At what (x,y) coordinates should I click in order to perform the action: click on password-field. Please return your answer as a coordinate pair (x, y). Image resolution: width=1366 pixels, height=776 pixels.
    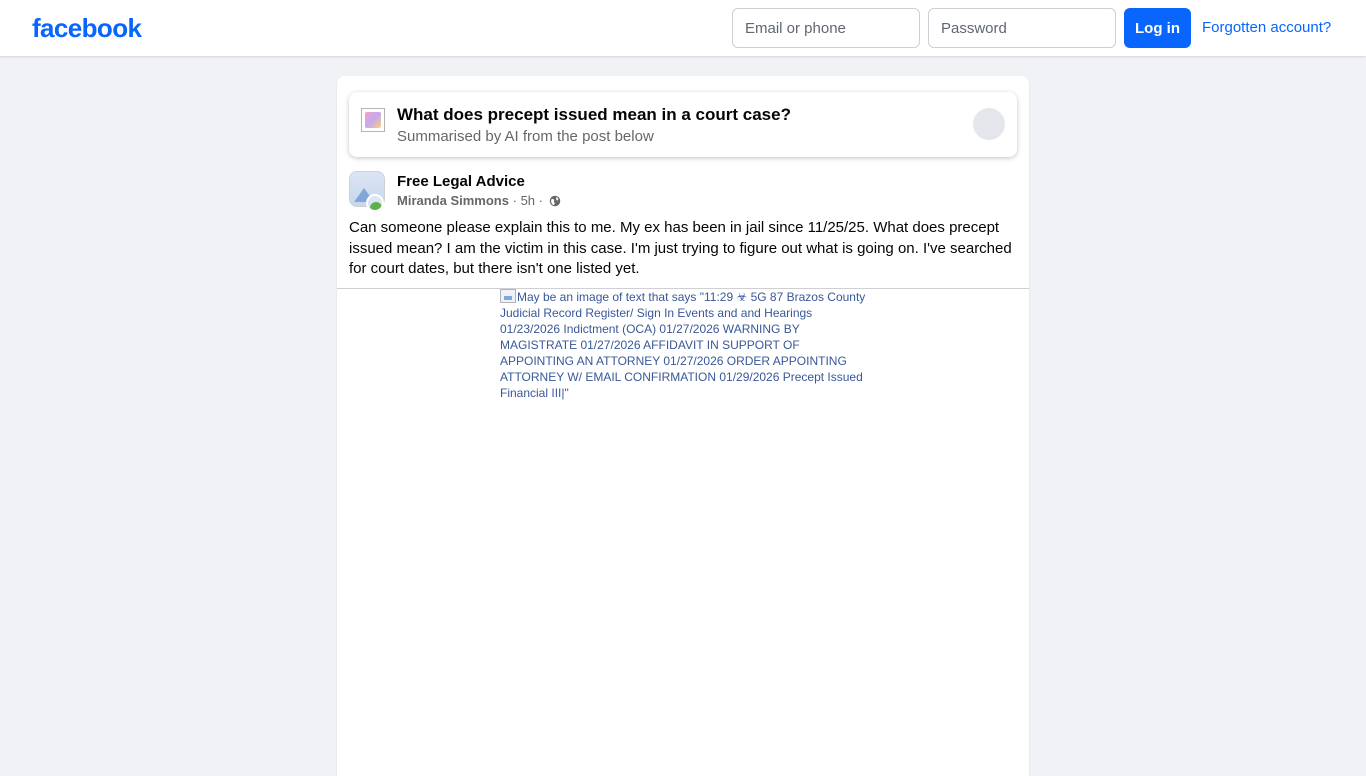
    Looking at the image, I should click on (1022, 28).